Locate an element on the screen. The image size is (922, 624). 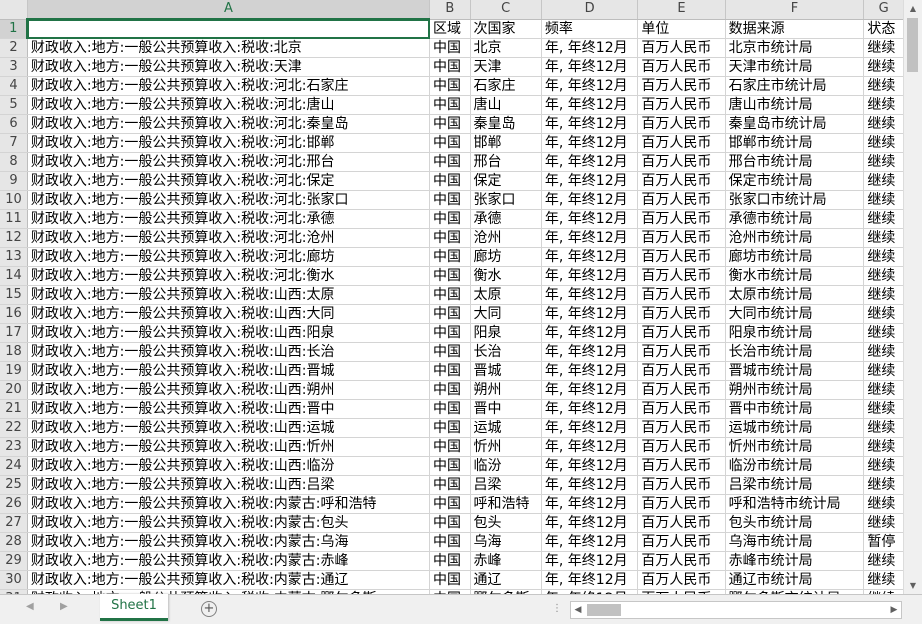
cell-subnational: 忻州 is located at coordinates (506, 447).